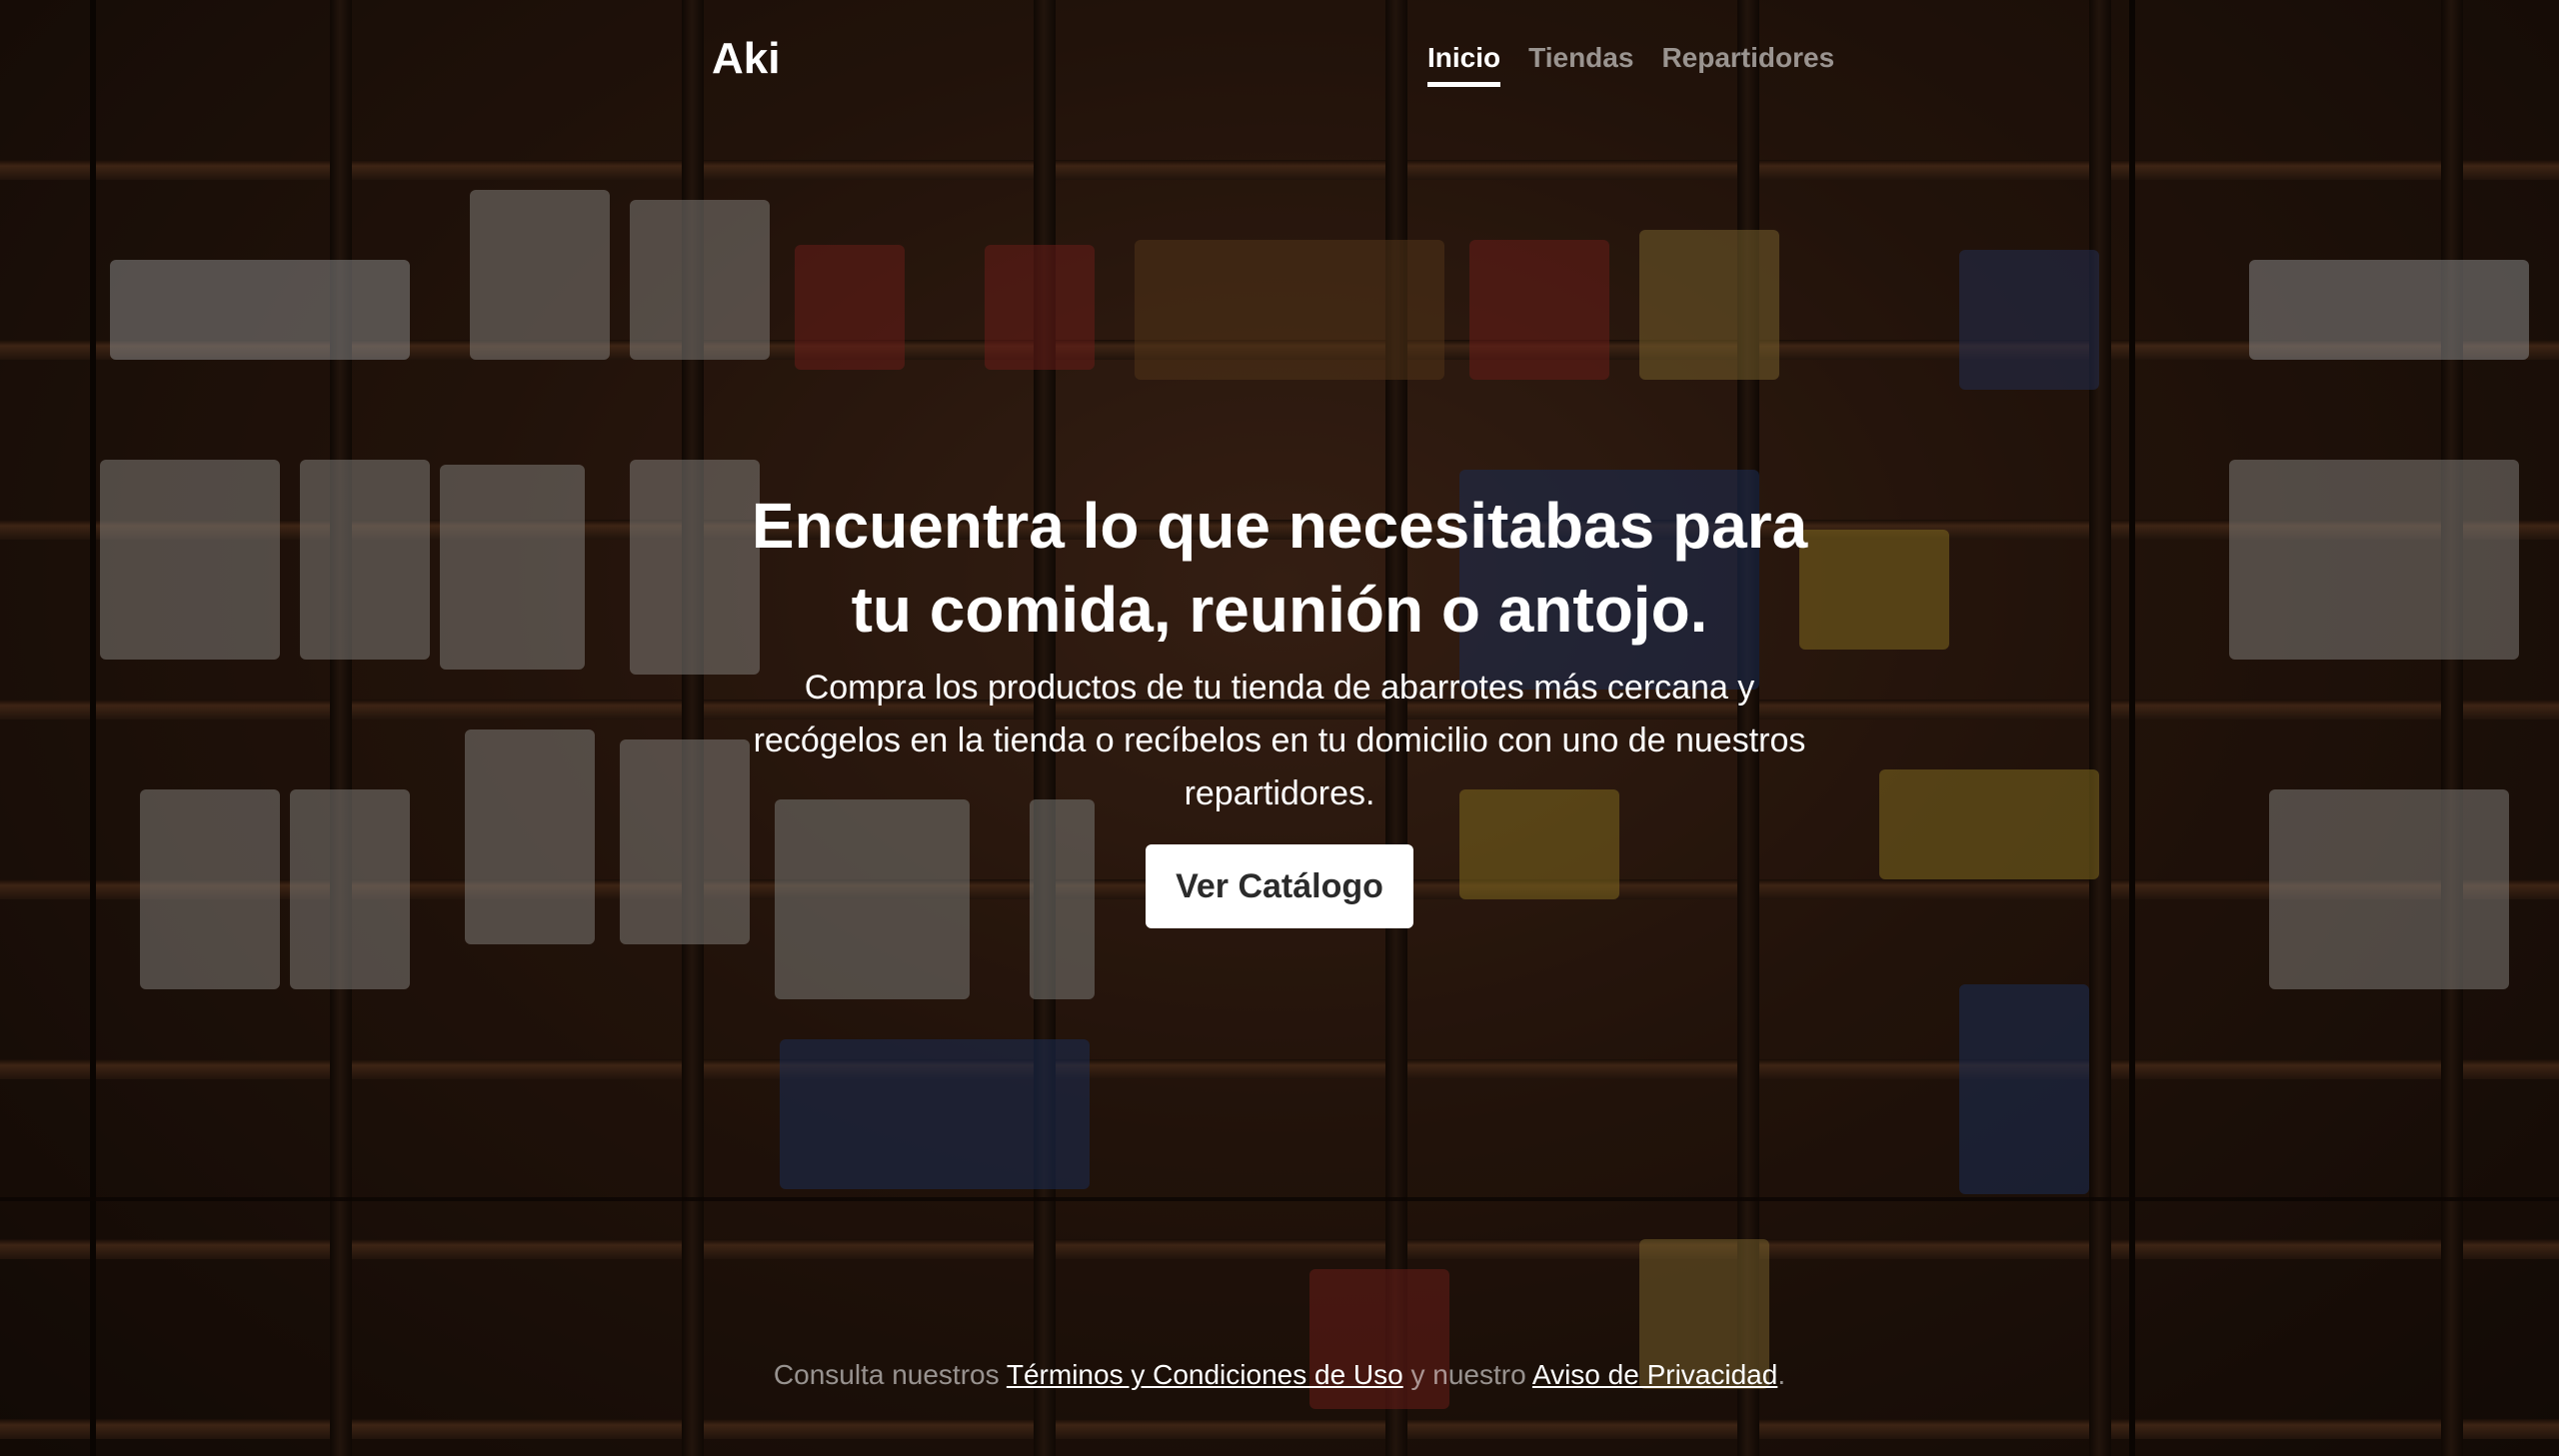 Image resolution: width=2559 pixels, height=1456 pixels. What do you see at coordinates (1467, 1374) in the screenshot?
I see `footer-middle-text: y nuestro` at bounding box center [1467, 1374].